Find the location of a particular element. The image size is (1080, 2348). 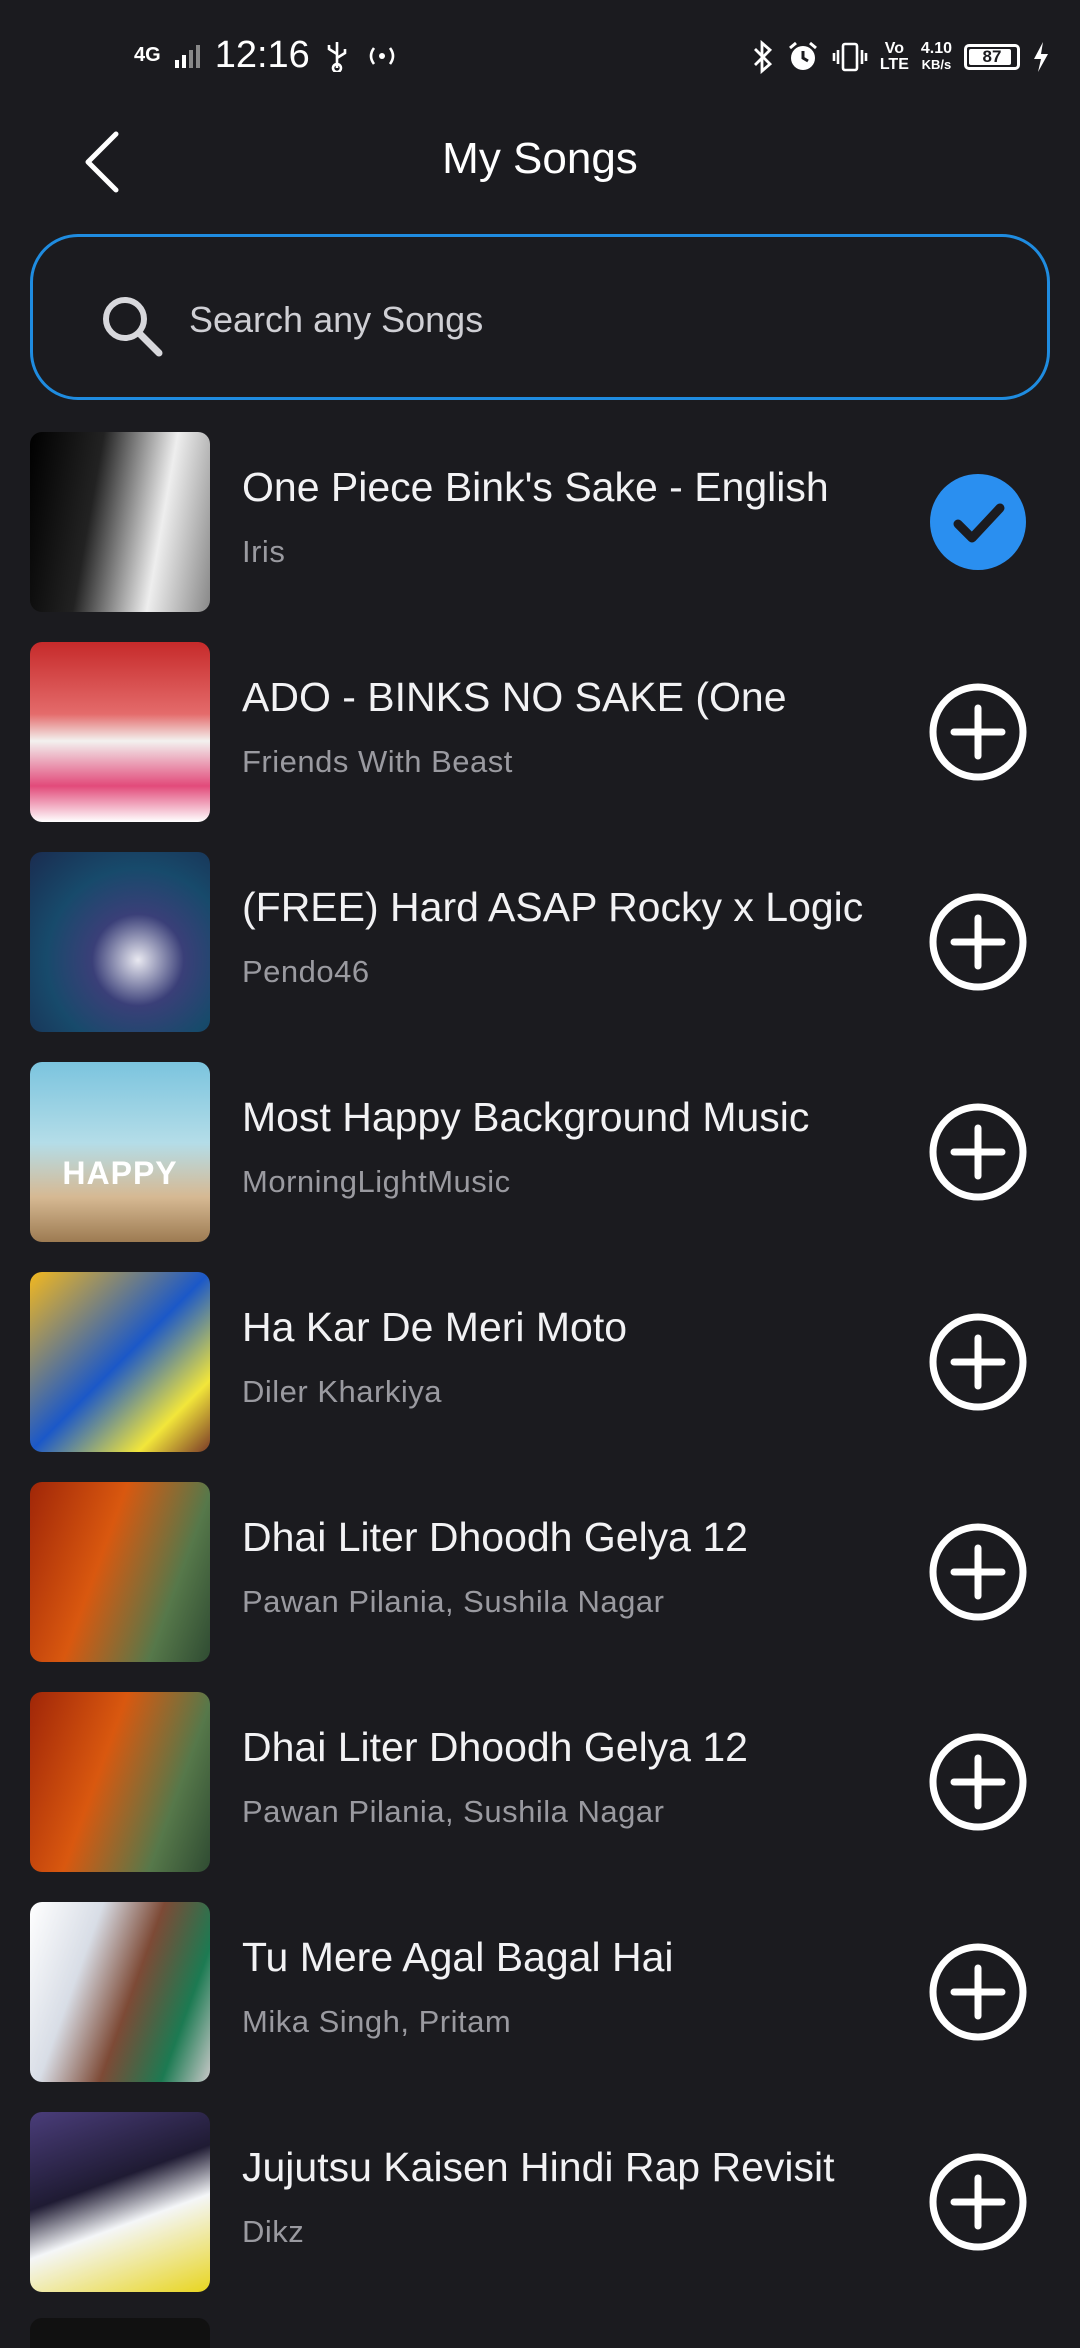

search-bar is located at coordinates (540, 317).